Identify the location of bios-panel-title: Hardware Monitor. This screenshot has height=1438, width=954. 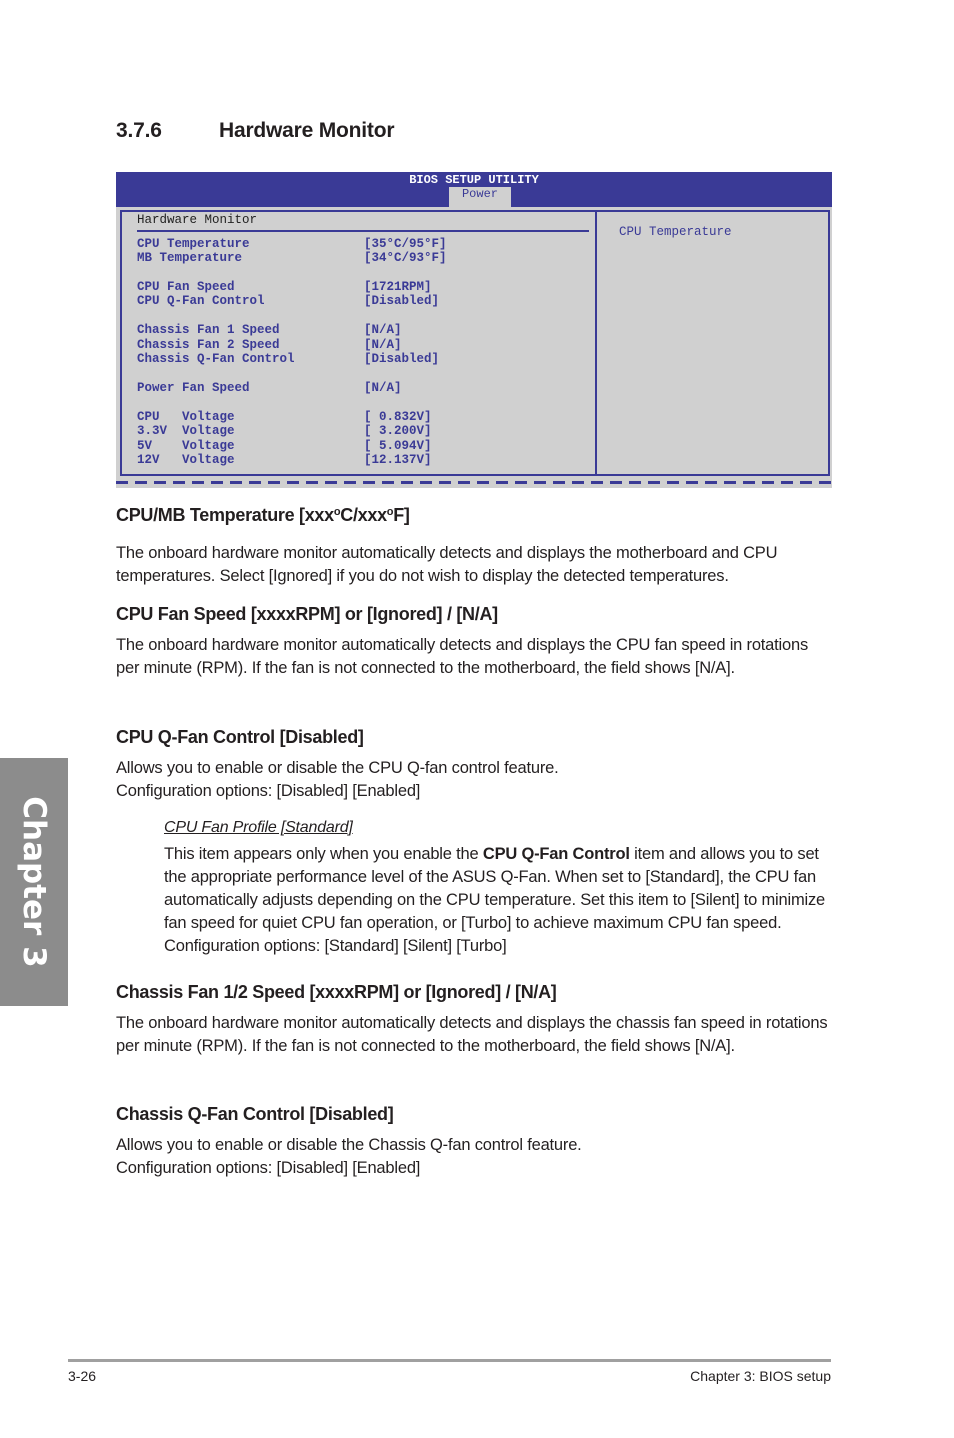
(197, 220).